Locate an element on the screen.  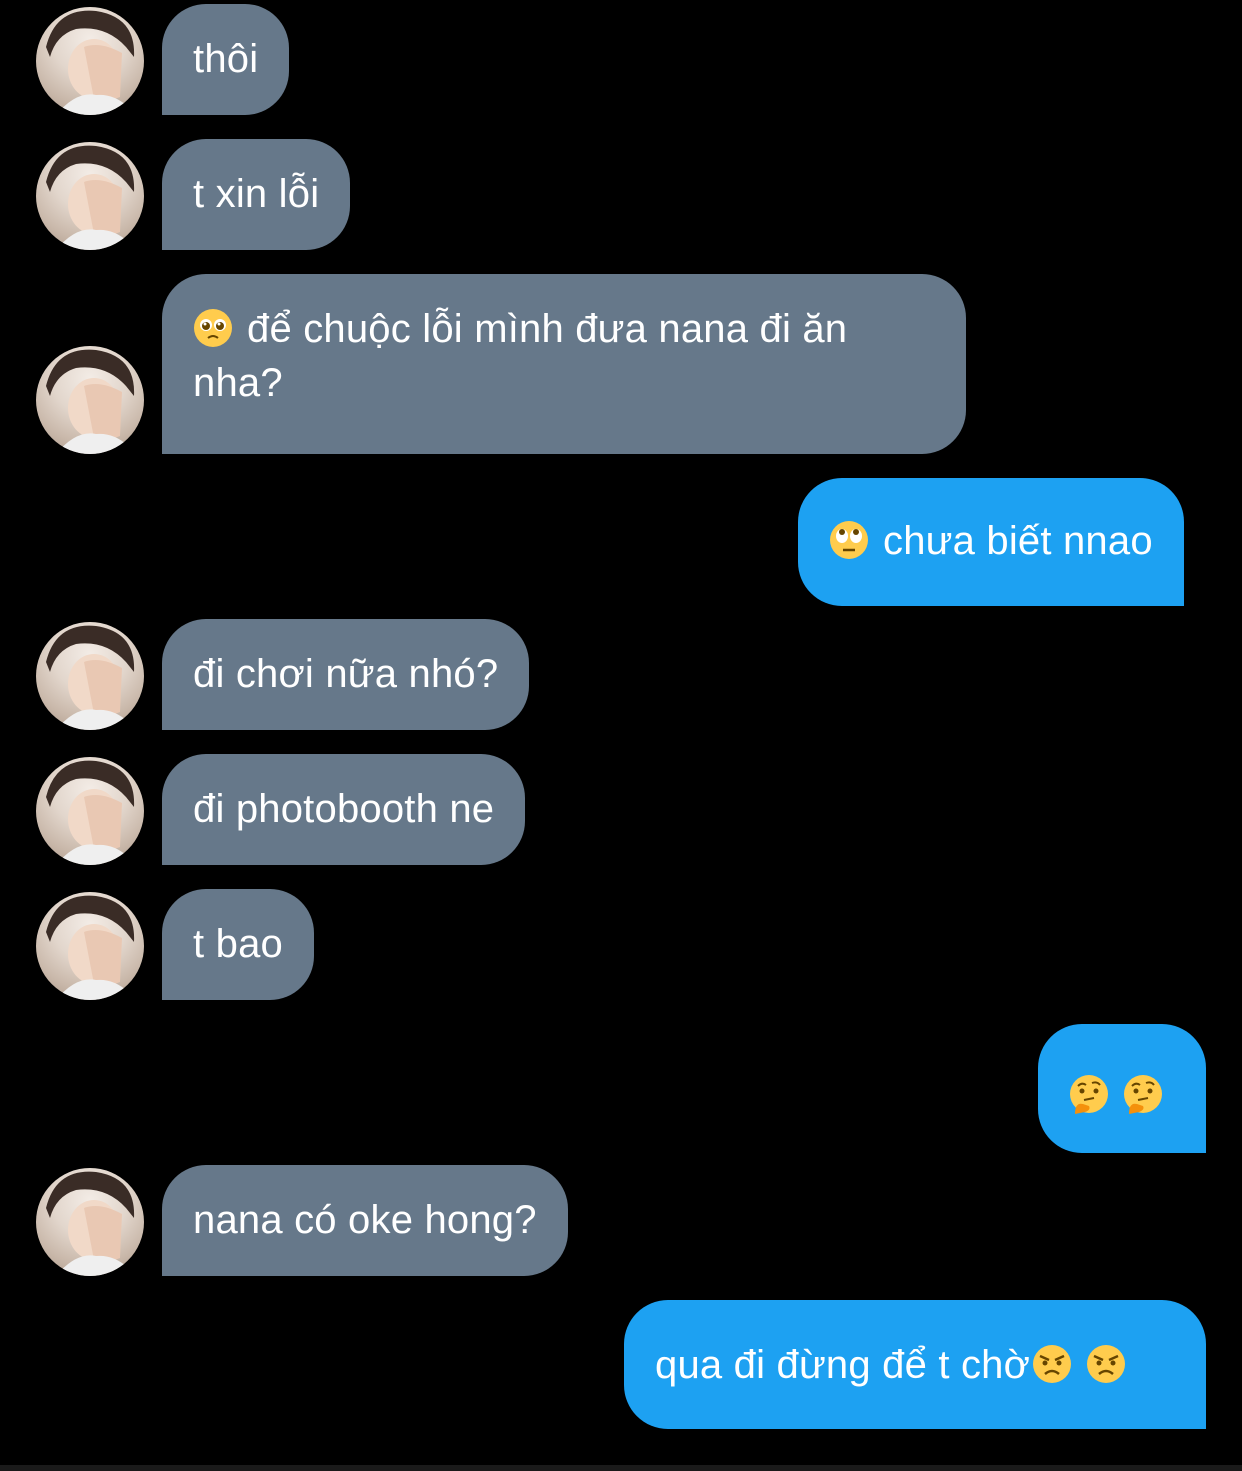
message-text: nana có oke hong? is located at coordinates (365, 1220).